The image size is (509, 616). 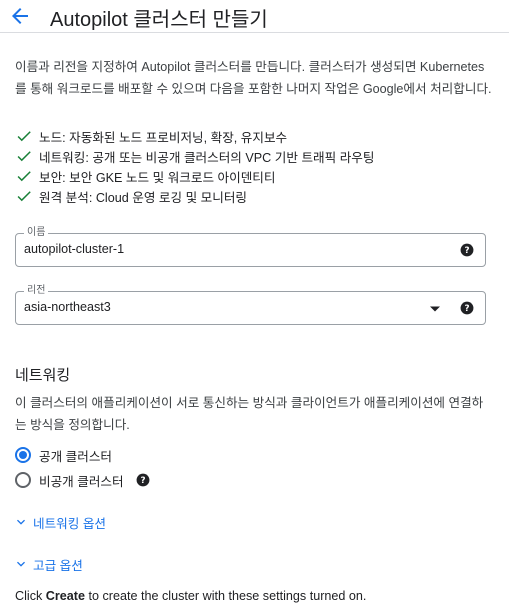 What do you see at coordinates (36, 233) in the screenshot?
I see `cluster-name-label: 이름` at bounding box center [36, 233].